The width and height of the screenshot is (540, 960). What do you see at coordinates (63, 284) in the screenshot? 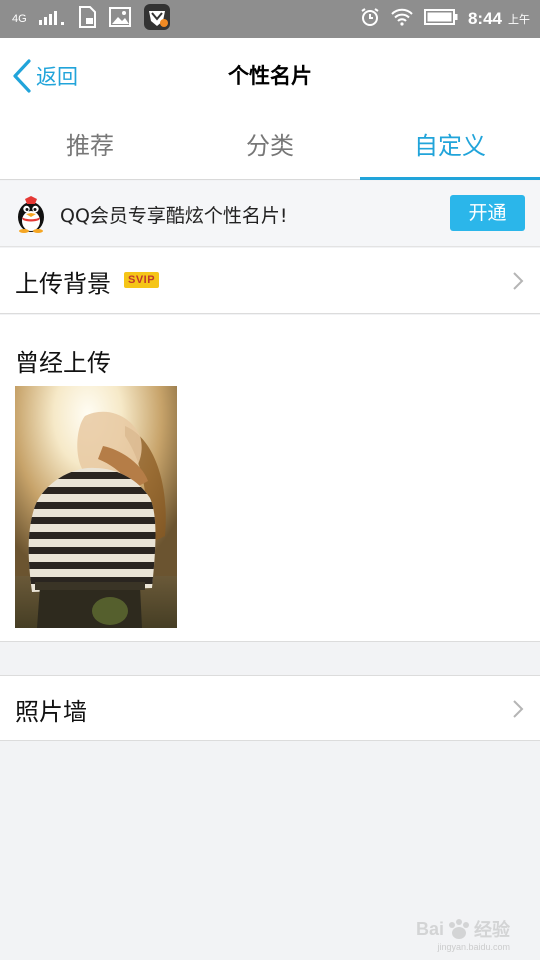
I see `upload-background-label: 上传背景` at bounding box center [63, 284].